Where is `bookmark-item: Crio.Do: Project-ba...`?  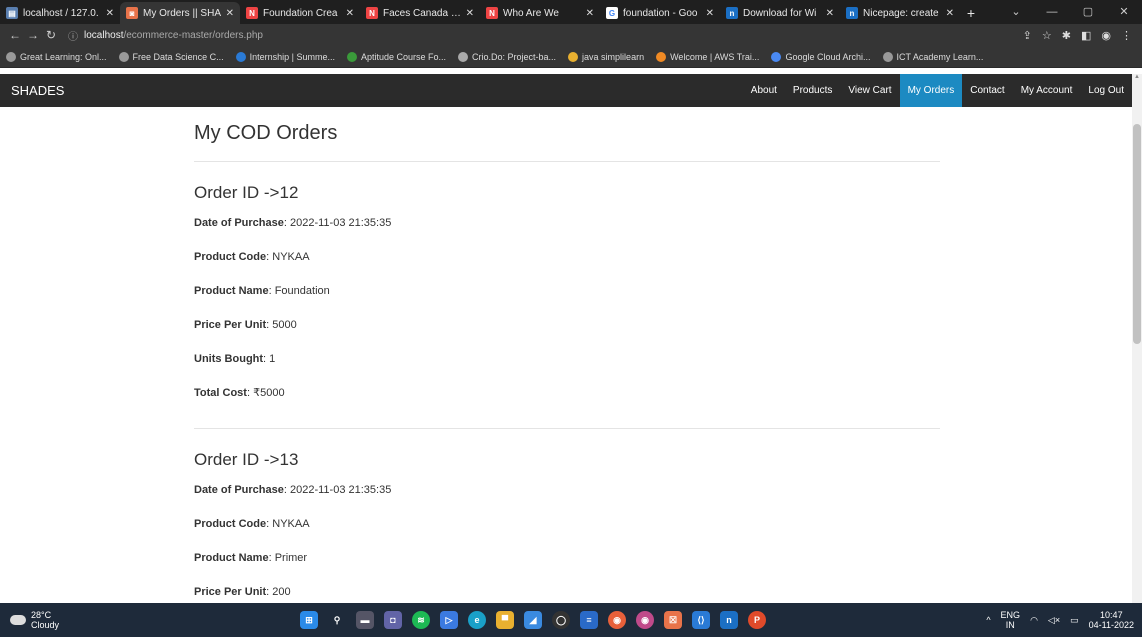 bookmark-item: Crio.Do: Project-ba... is located at coordinates (507, 56).